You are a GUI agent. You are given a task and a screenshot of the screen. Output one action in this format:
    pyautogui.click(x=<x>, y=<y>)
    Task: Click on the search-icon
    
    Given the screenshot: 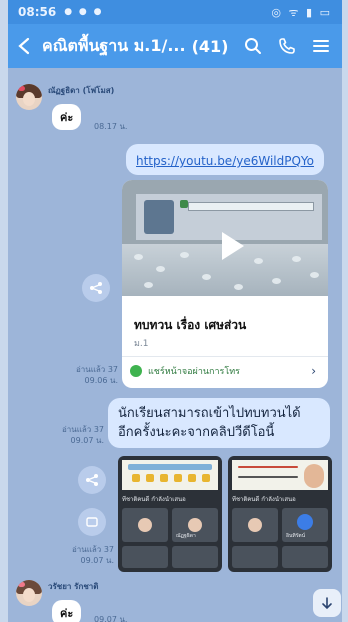 What is the action you would take?
    pyautogui.click(x=253, y=46)
    